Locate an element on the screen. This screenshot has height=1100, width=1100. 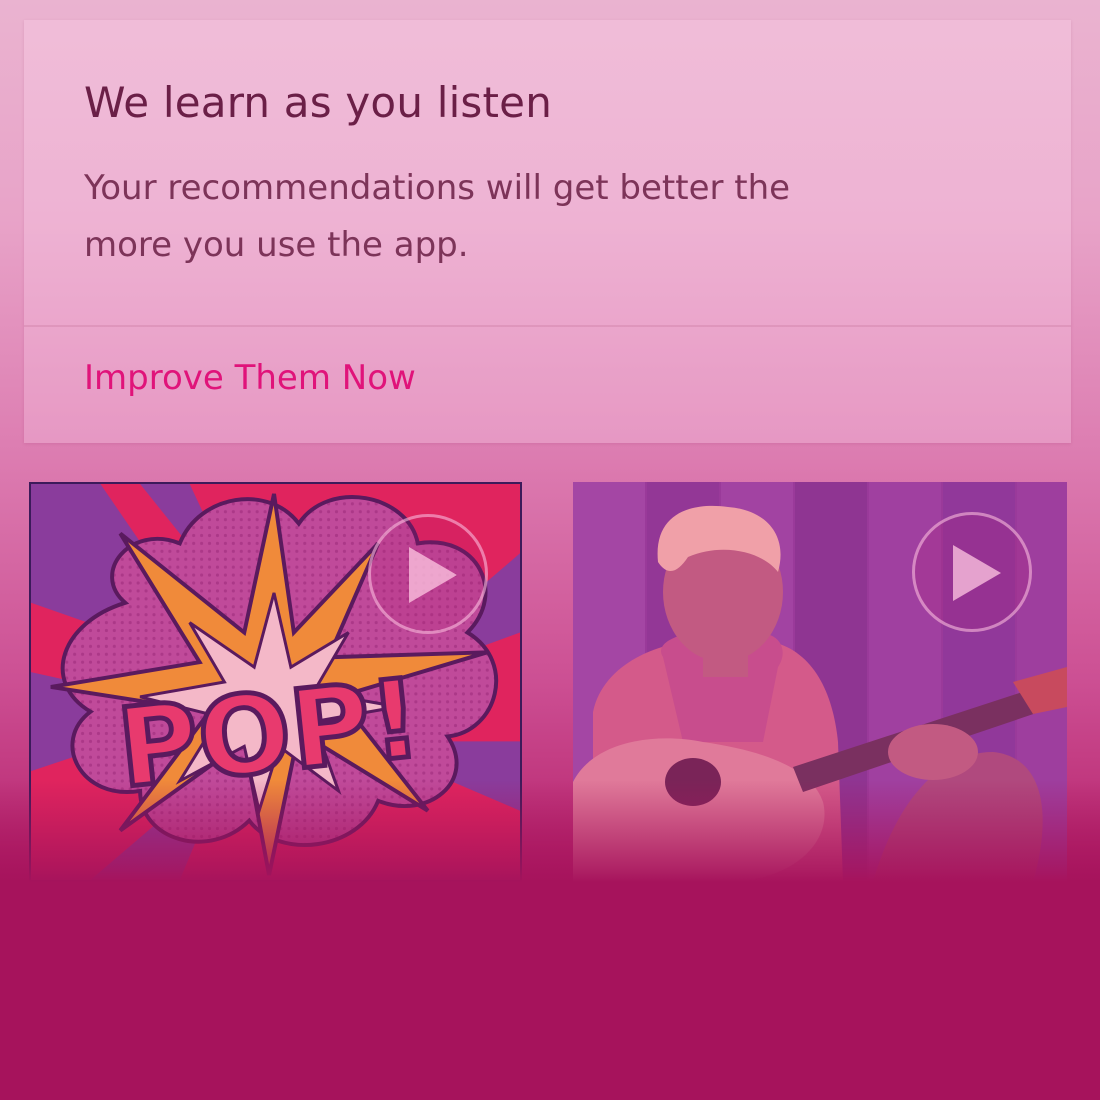
card-divider is located at coordinates (547, 326).